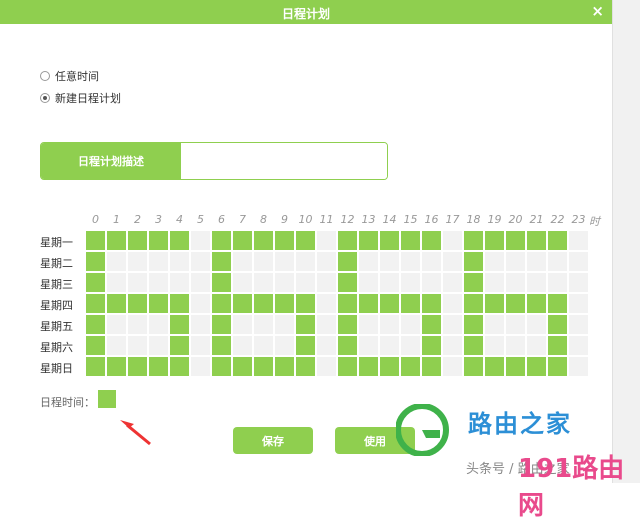 This screenshot has width=640, height=522. What do you see at coordinates (273, 440) in the screenshot?
I see `save-button: 保存` at bounding box center [273, 440].